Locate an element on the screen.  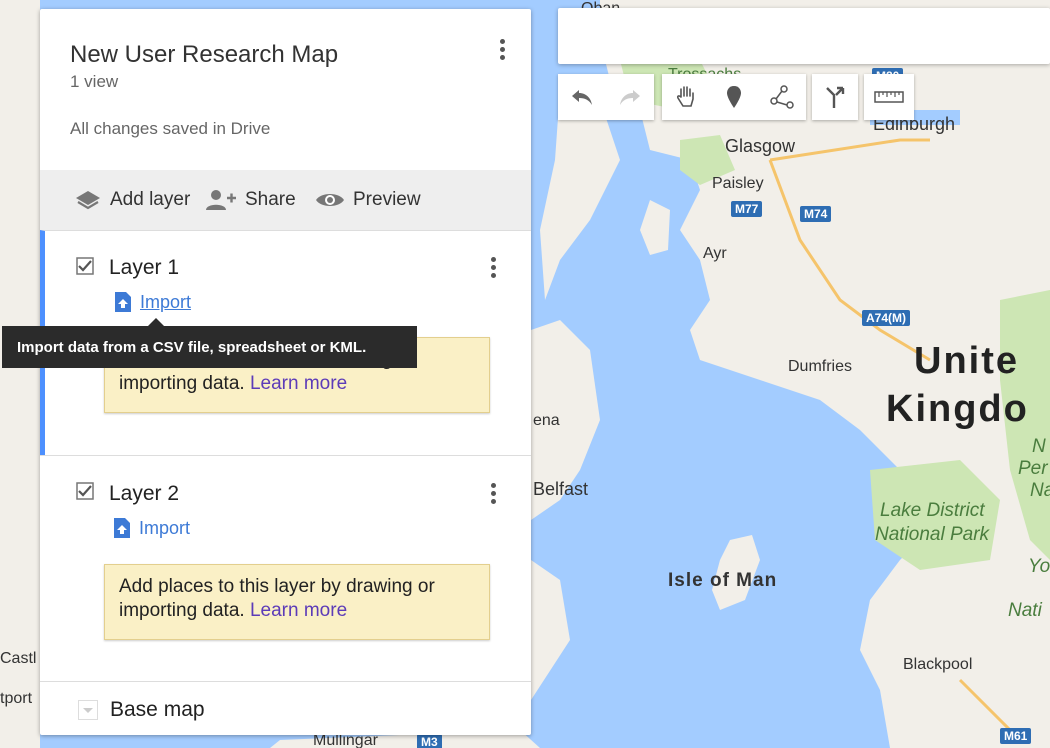
map-title: New User Research Map is located at coordinates (204, 55).